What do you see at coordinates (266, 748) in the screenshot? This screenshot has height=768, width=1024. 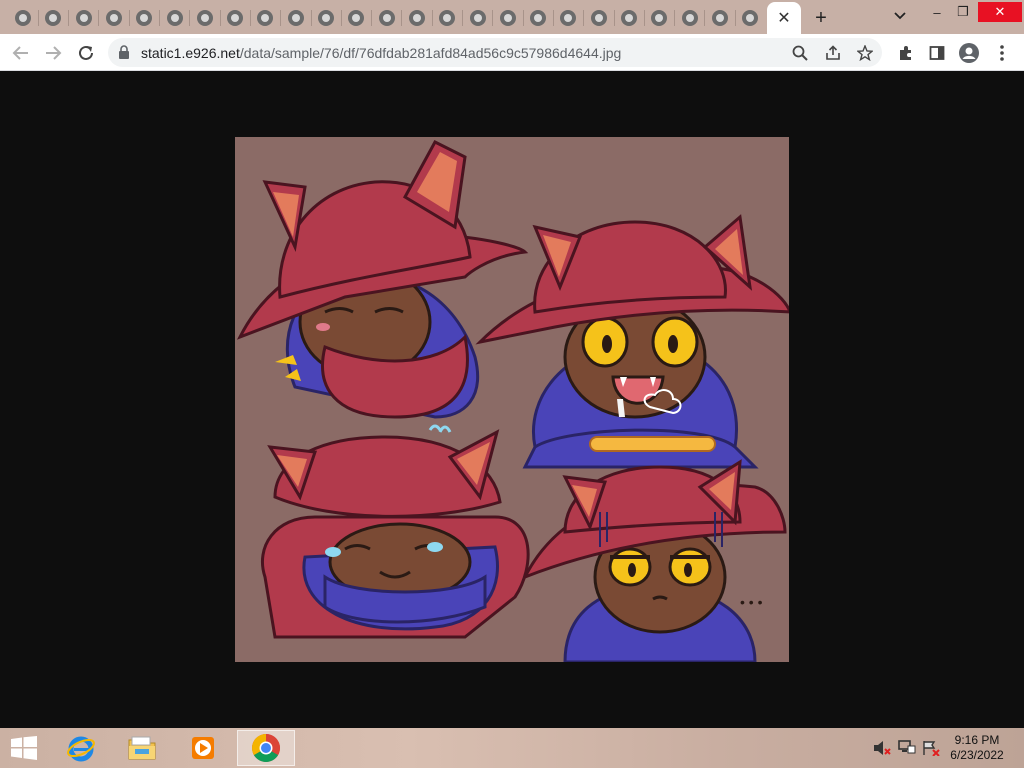 I see `chrome-button` at bounding box center [266, 748].